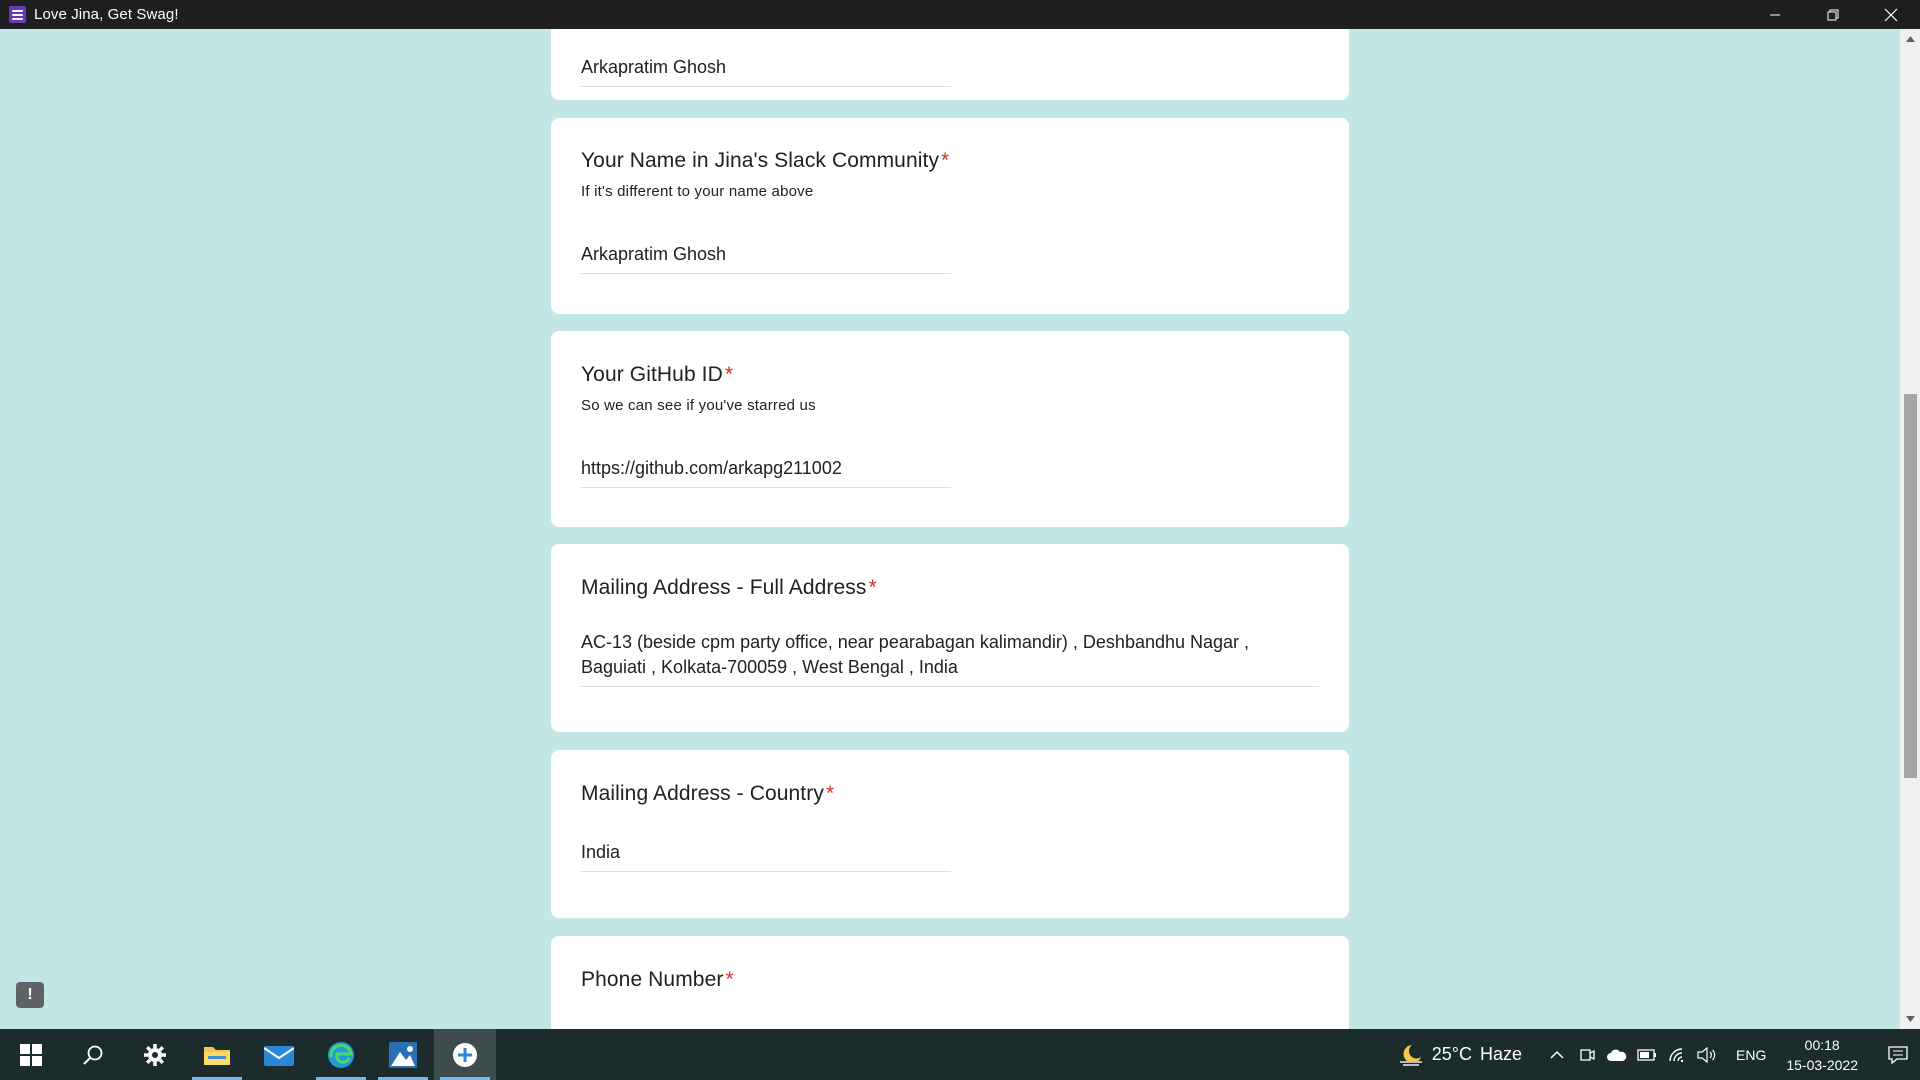  I want to click on question-title: Phone Number*, so click(657, 979).